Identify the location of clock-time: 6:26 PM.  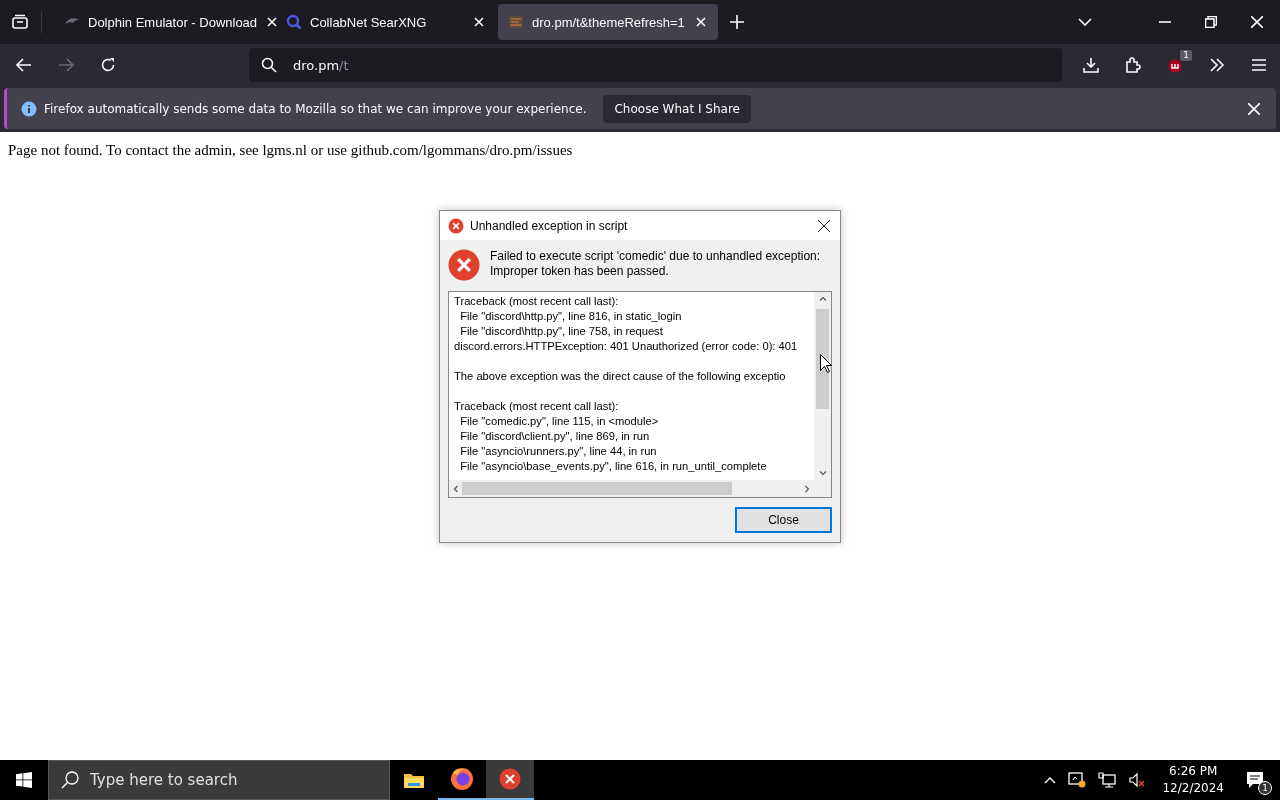
(1193, 771).